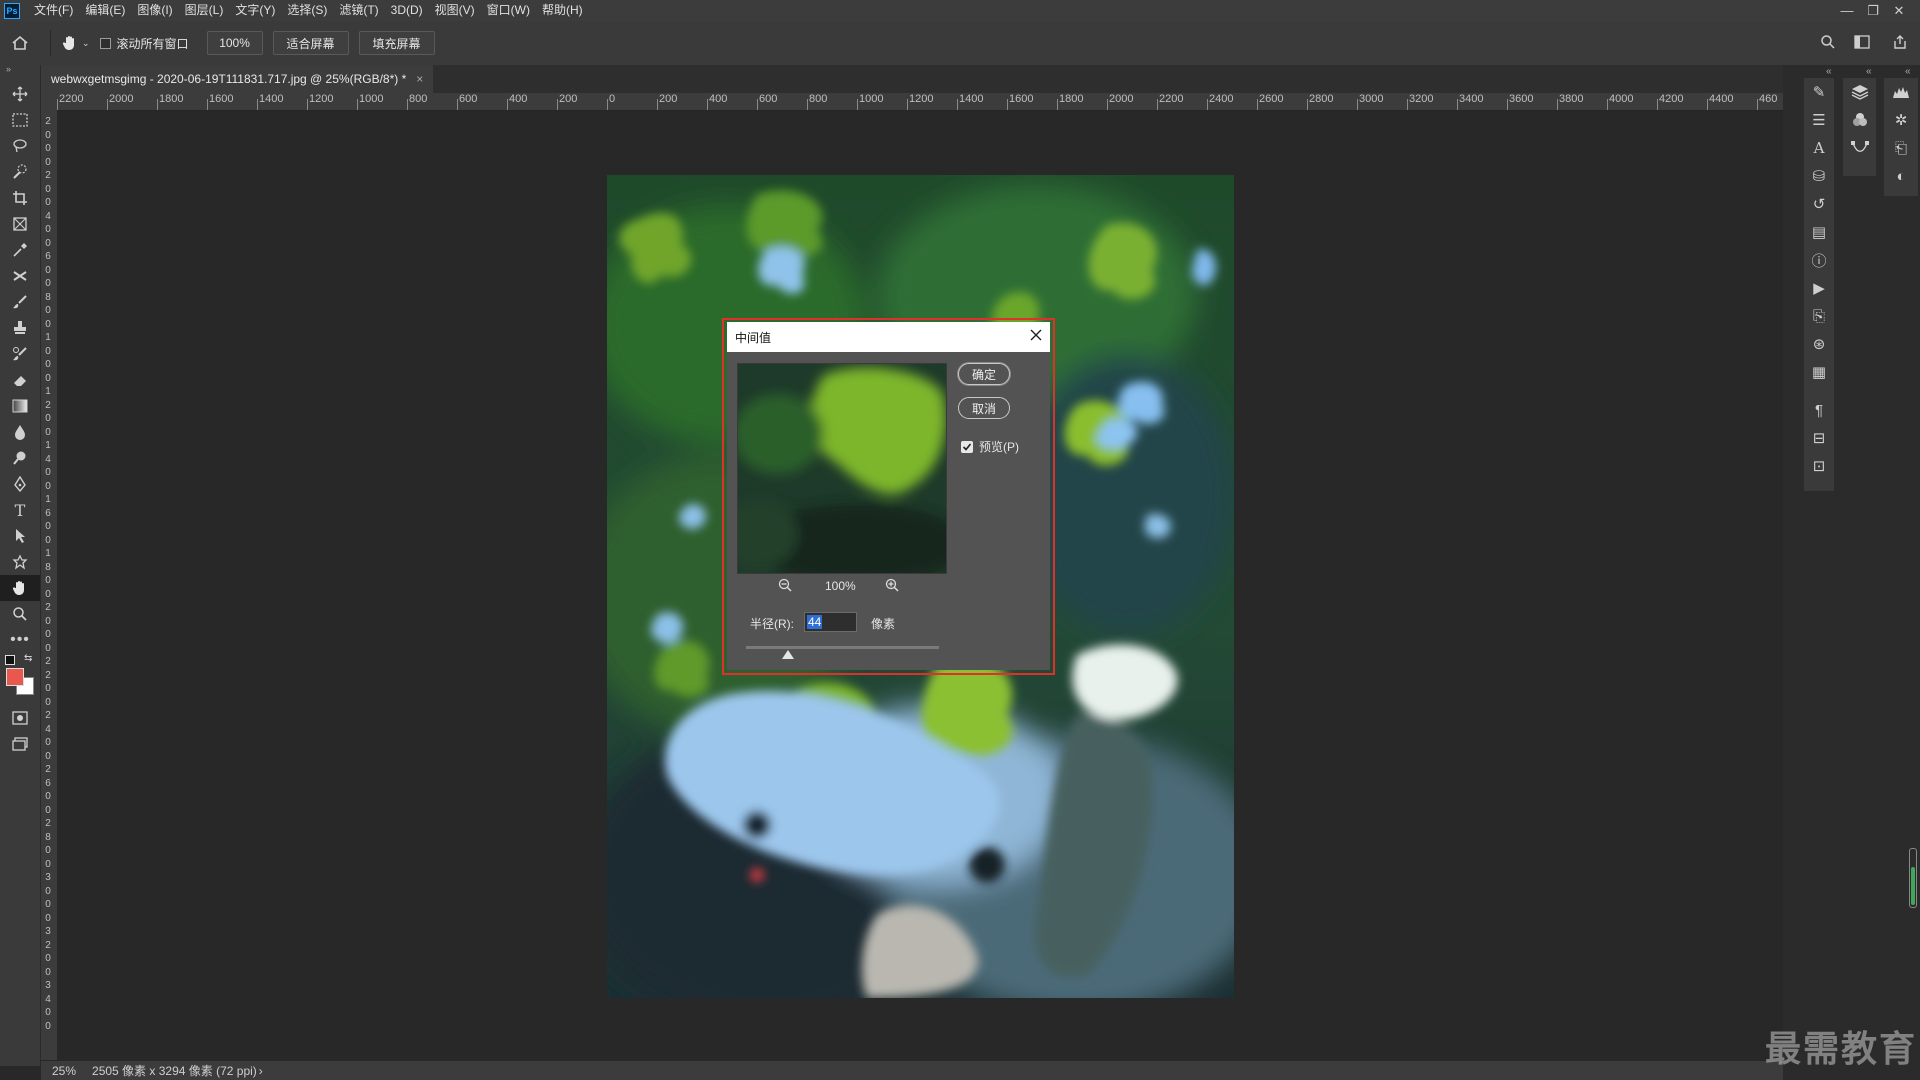 This screenshot has width=1920, height=1080. What do you see at coordinates (1901, 92) in the screenshot?
I see `histogram-icon` at bounding box center [1901, 92].